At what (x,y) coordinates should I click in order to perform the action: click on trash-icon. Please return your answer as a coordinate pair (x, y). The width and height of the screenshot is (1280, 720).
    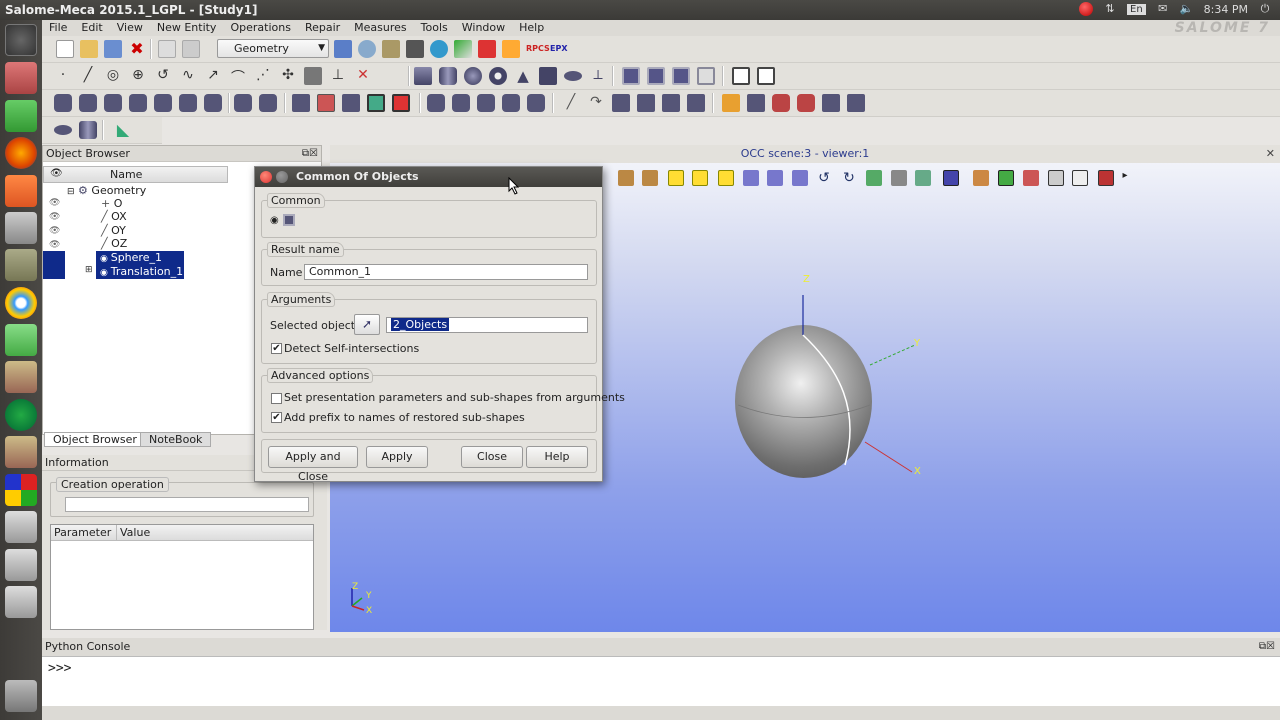
    Looking at the image, I should click on (21, 696).